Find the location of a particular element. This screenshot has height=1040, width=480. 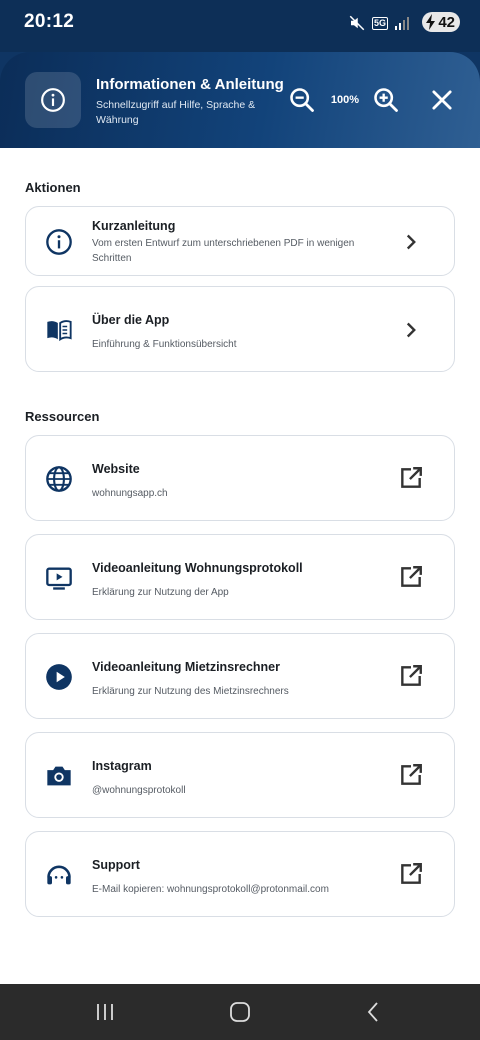

zoom-in-icon is located at coordinates (386, 100).